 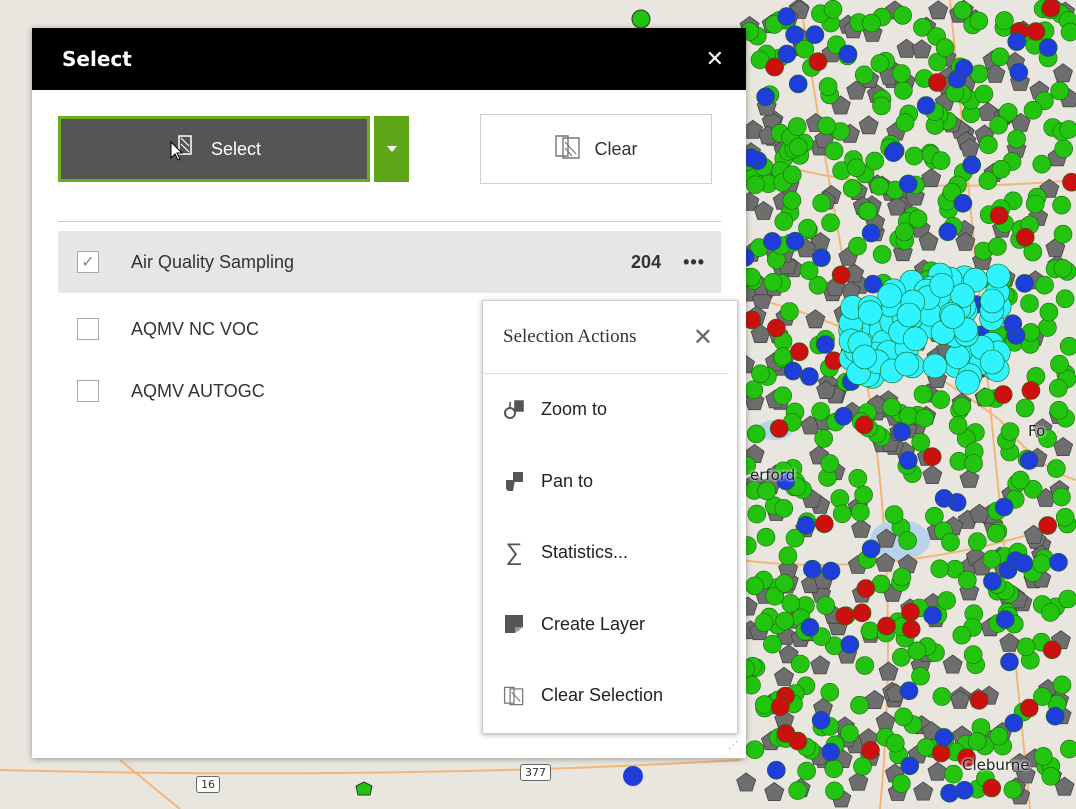 What do you see at coordinates (88, 262) in the screenshot?
I see `layer-checkbox-checked: ✓` at bounding box center [88, 262].